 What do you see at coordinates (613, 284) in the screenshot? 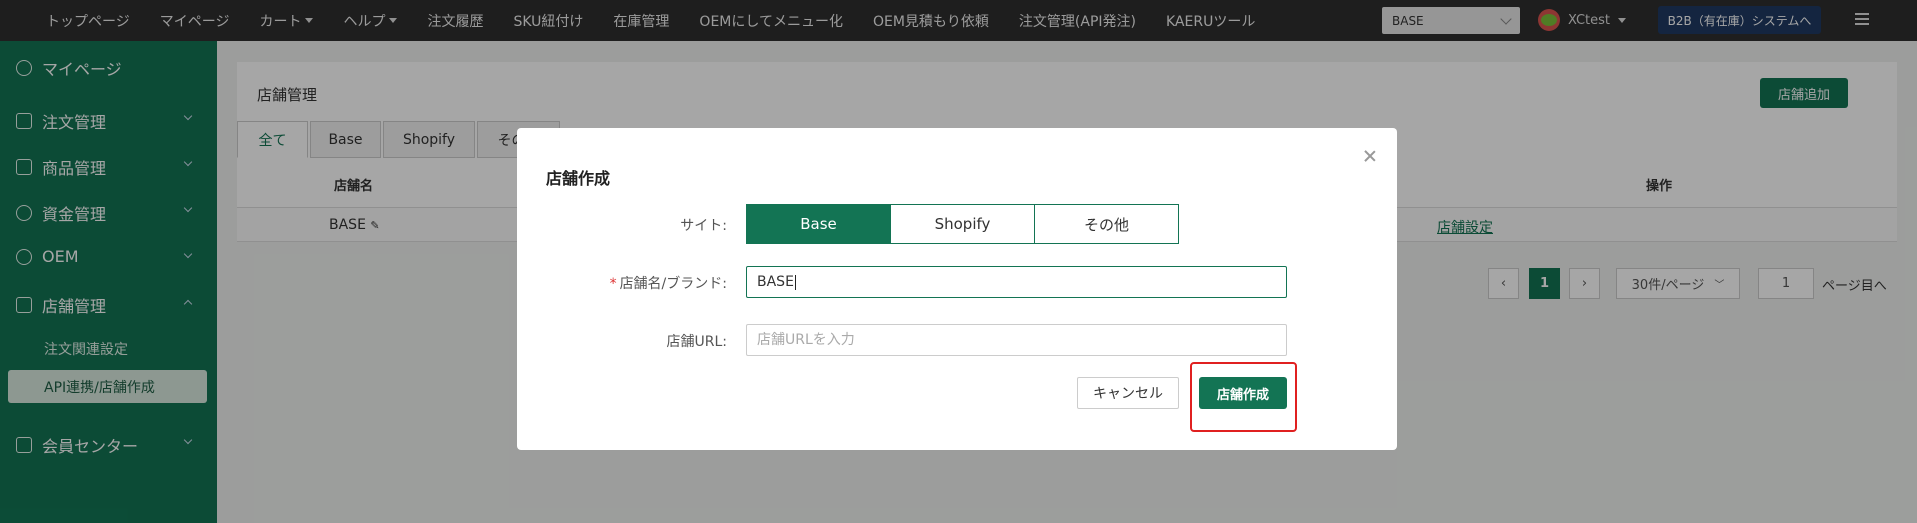
I see `required-mark: *` at bounding box center [613, 284].